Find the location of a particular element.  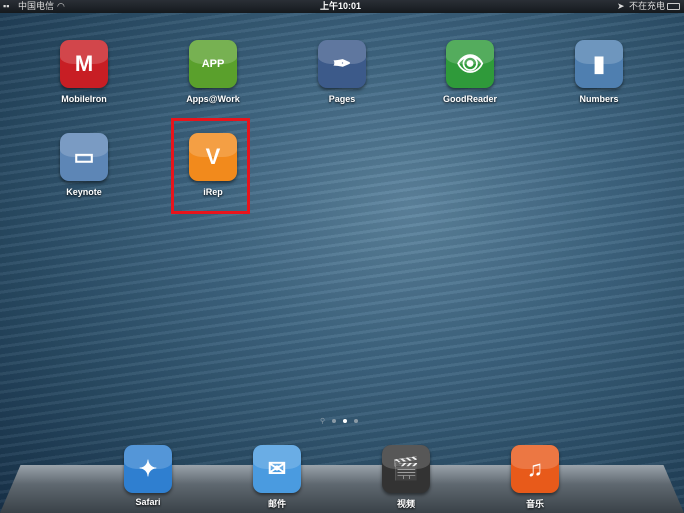

app-label: GoodReader is located at coordinates (469, 99).